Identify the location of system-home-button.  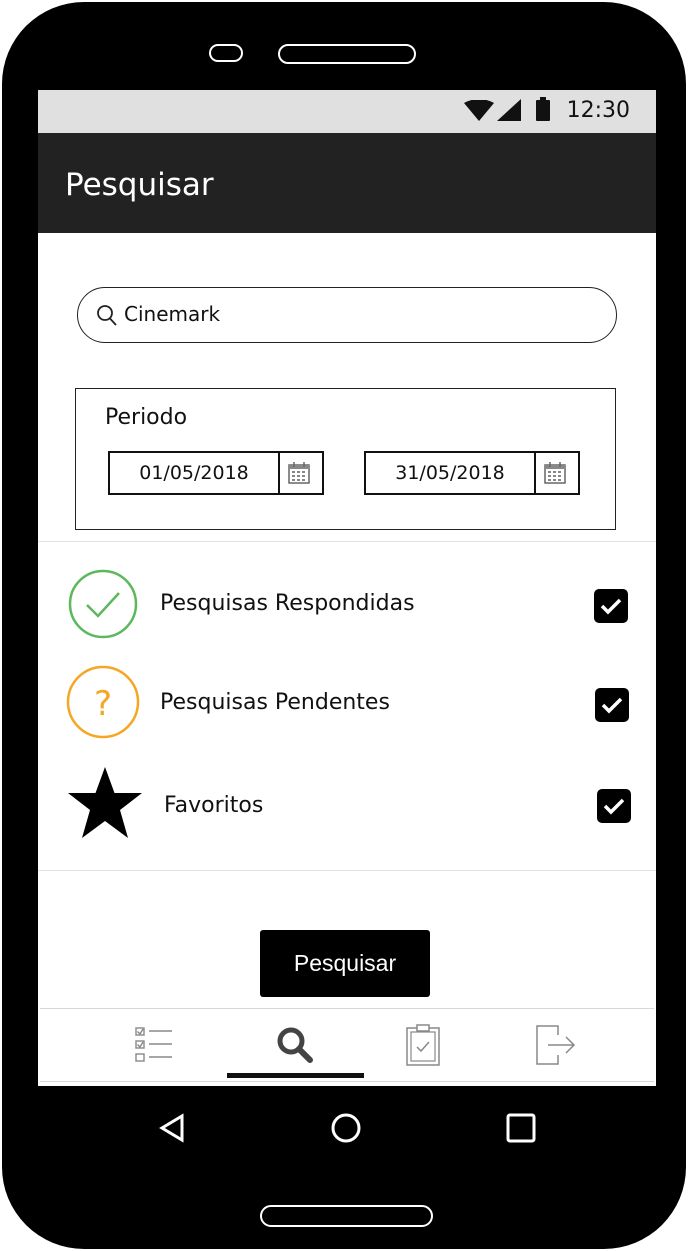
(346, 1128).